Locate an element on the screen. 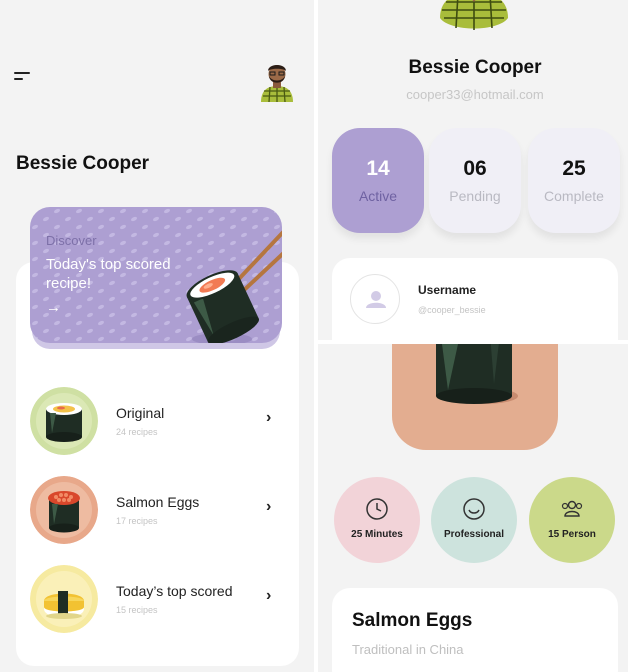 The image size is (628, 672). stat-label: Pending is located at coordinates (475, 196).